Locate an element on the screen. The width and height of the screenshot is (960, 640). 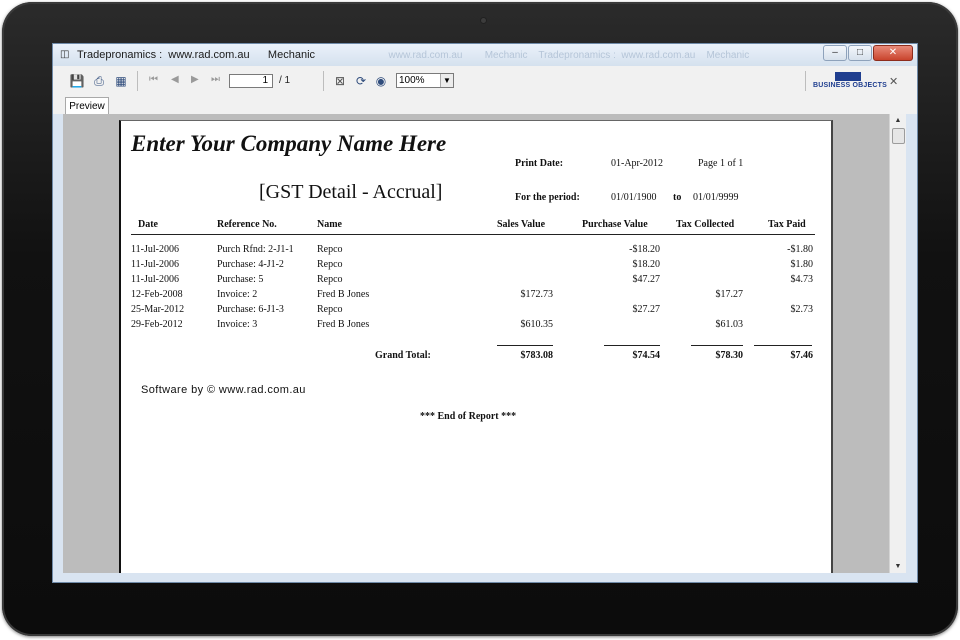
column-header-tax-paid: Tax Paid is located at coordinates (787, 224).